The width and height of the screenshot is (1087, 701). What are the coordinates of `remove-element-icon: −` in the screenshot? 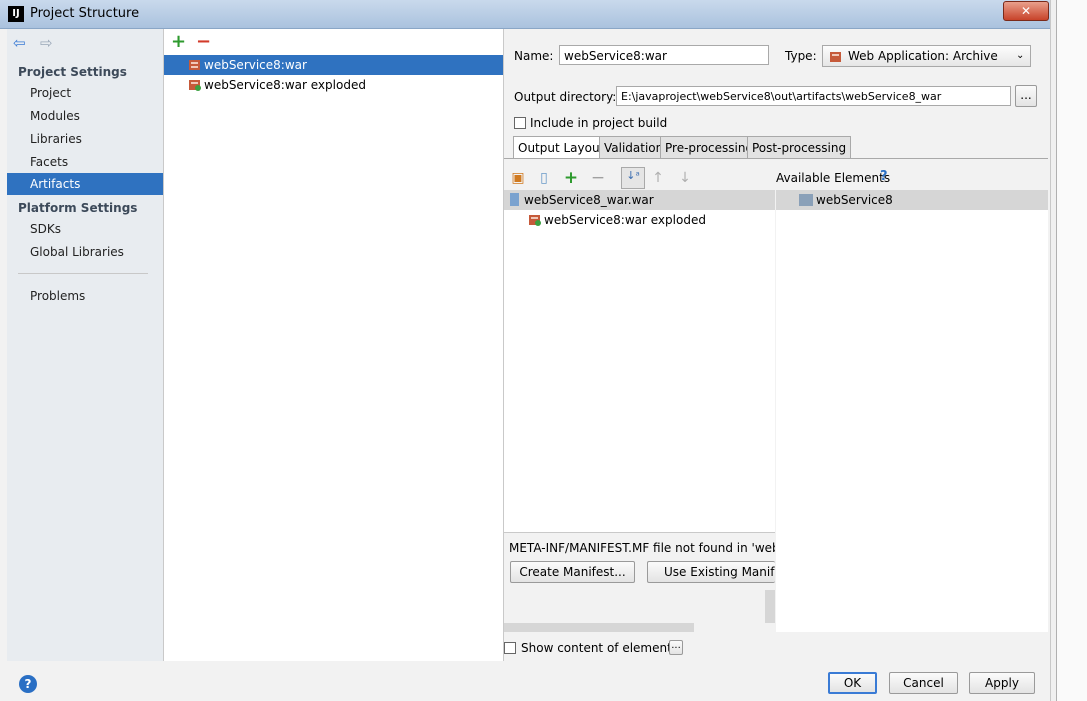 It's located at (598, 178).